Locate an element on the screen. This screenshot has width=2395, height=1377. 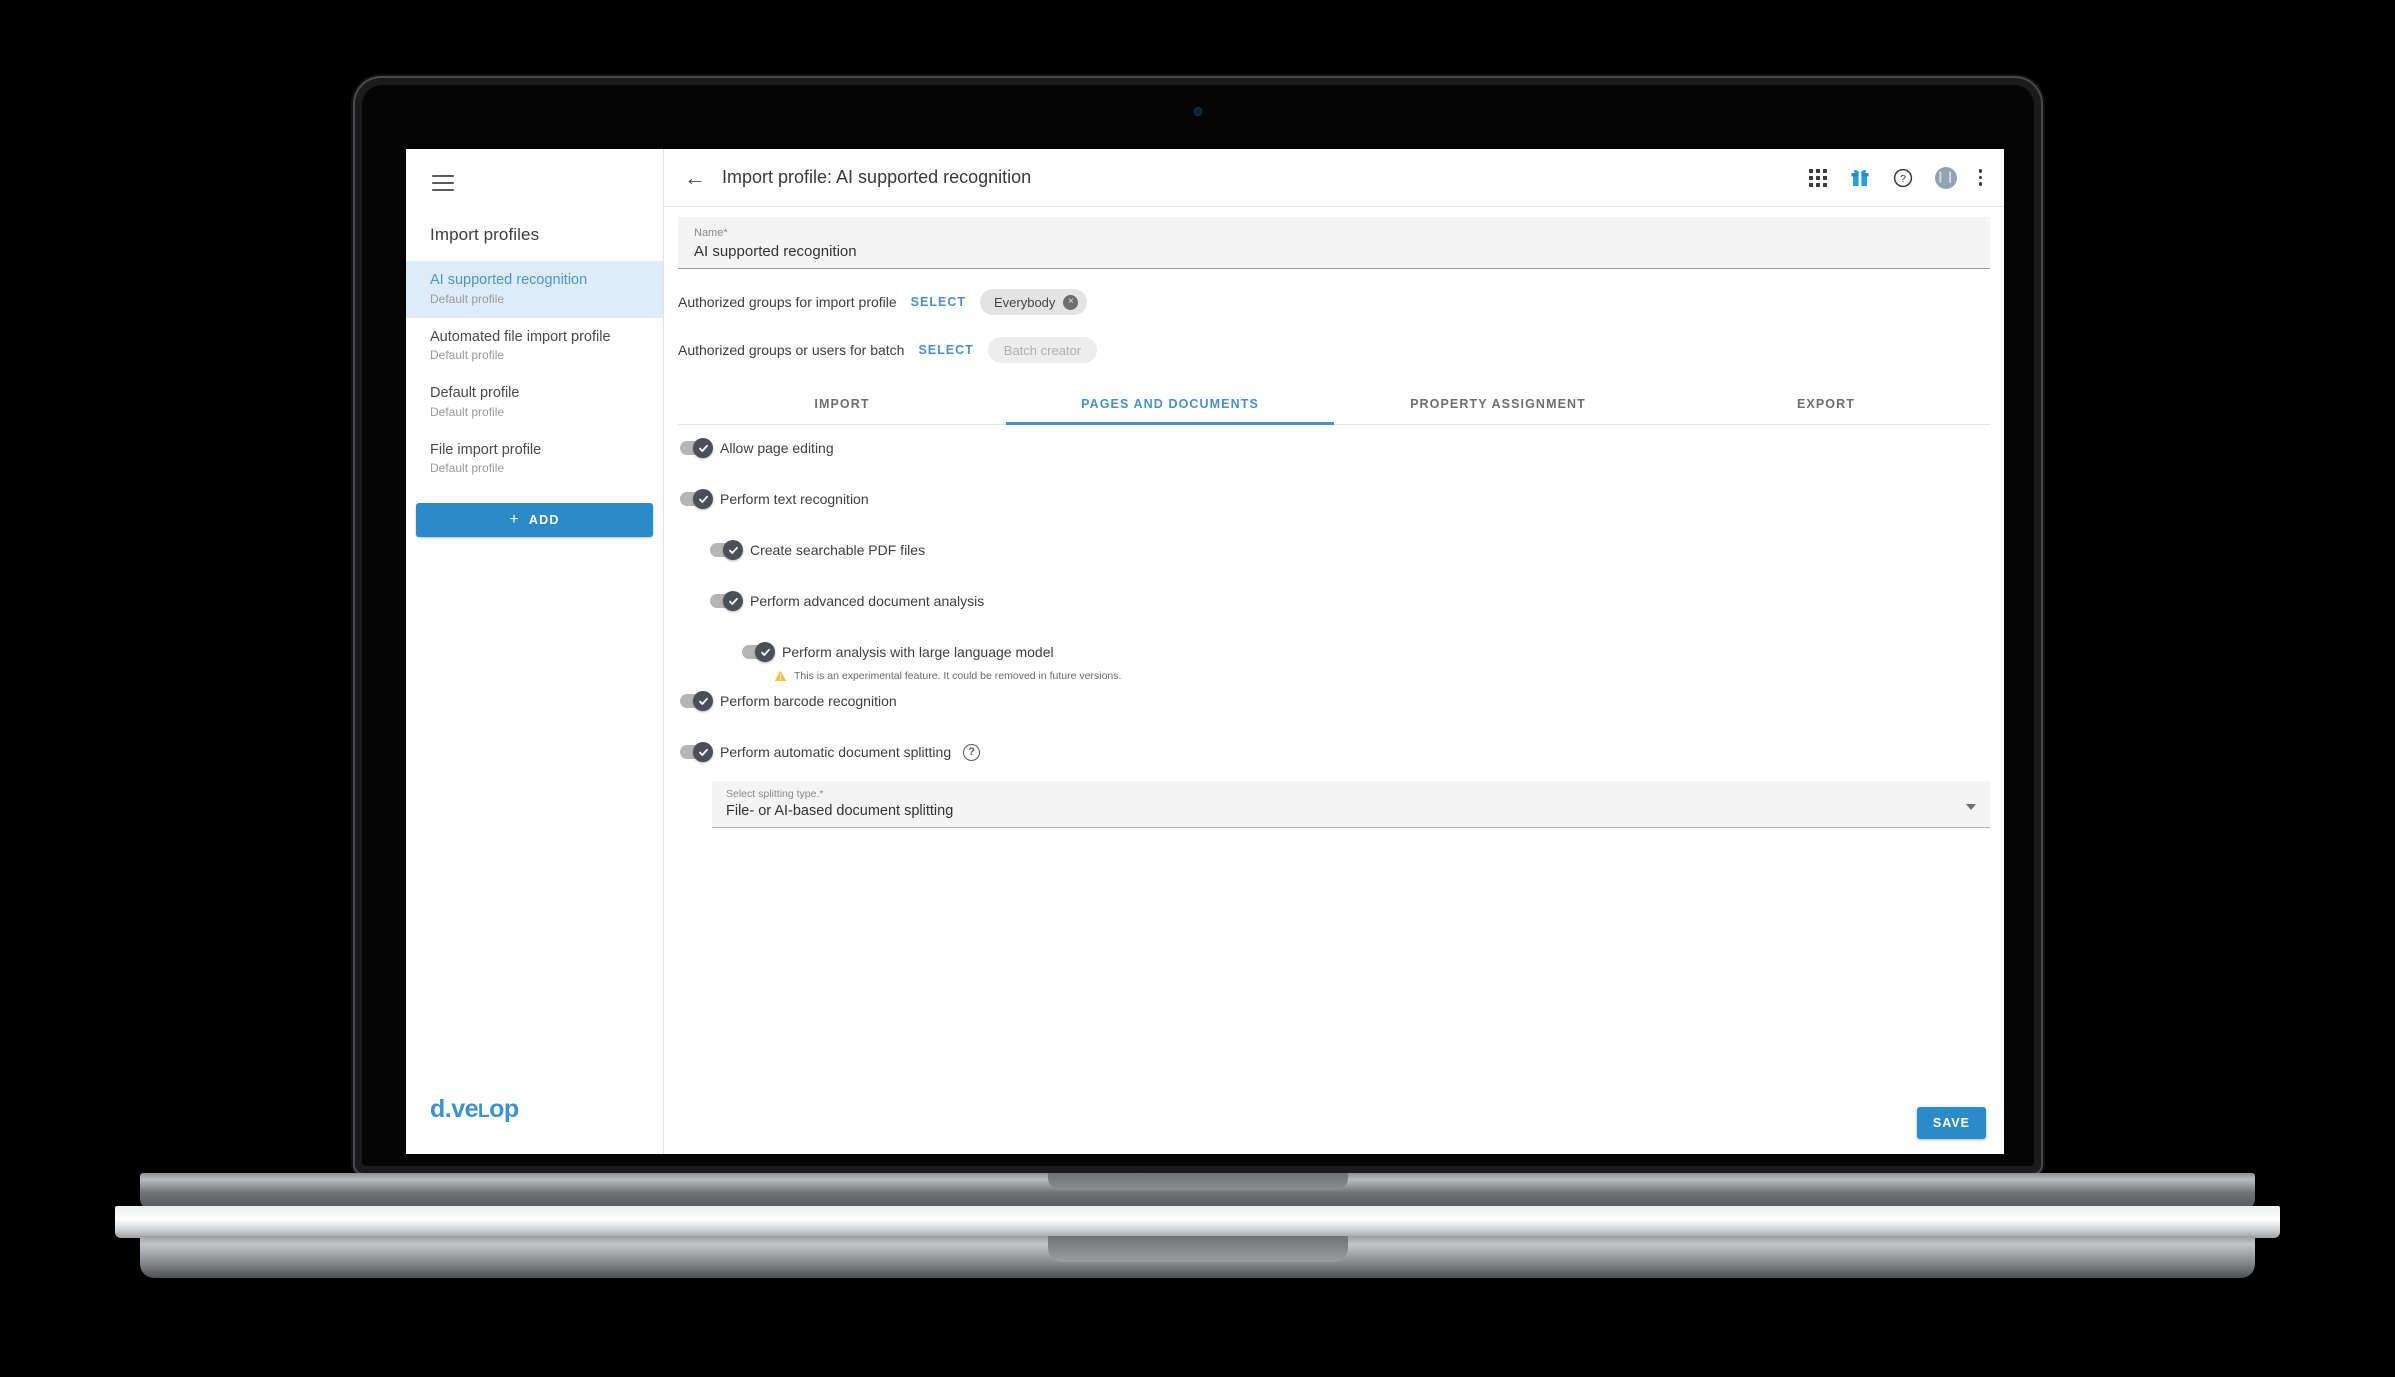
hamburger-icon is located at coordinates (443, 183).